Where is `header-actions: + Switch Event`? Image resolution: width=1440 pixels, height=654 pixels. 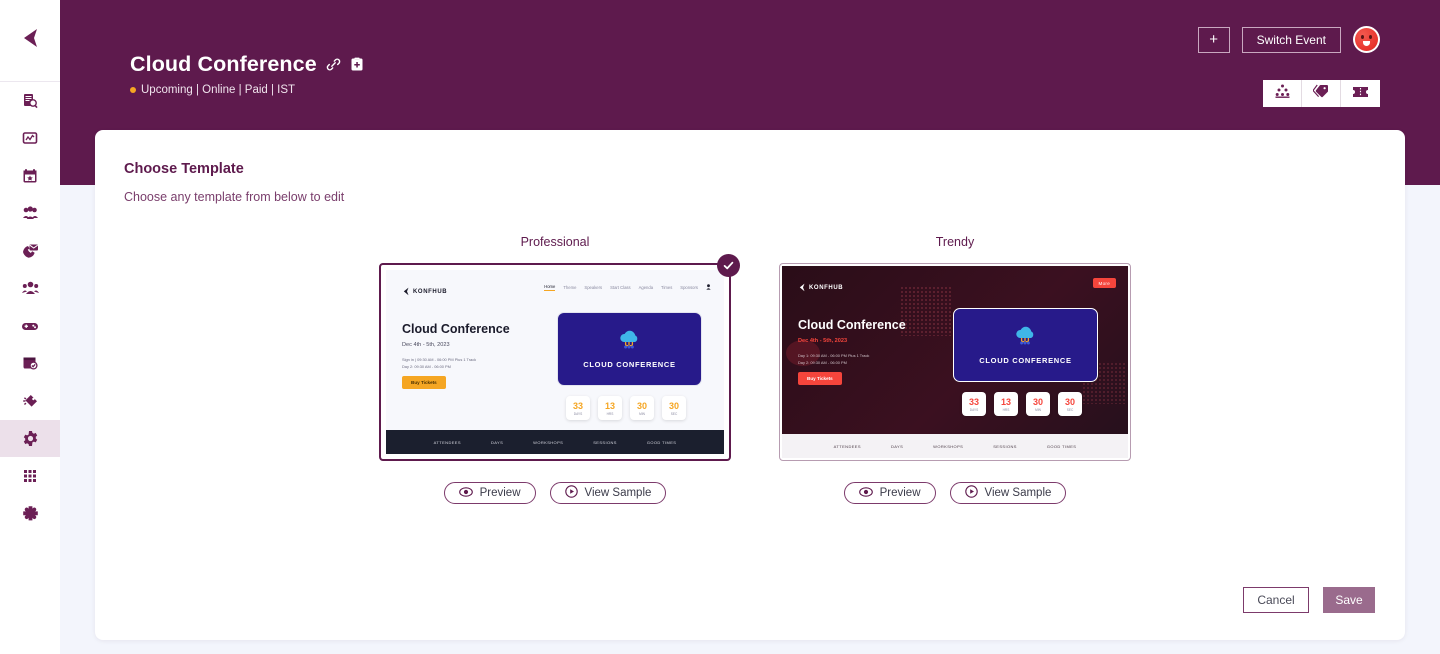 header-actions: + Switch Event is located at coordinates (1288, 39).